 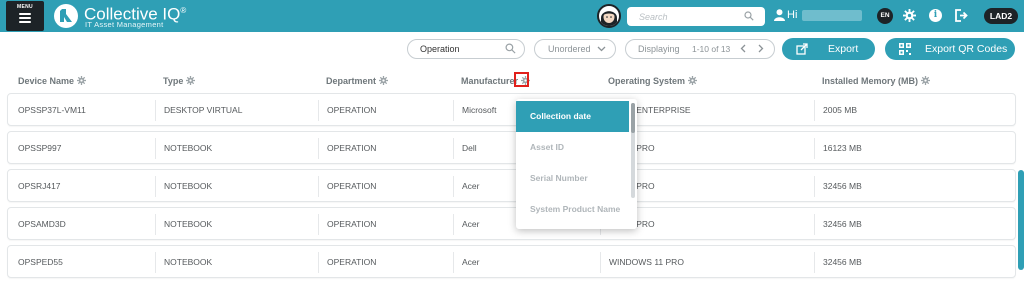 I want to click on avatar, so click(x=609, y=16).